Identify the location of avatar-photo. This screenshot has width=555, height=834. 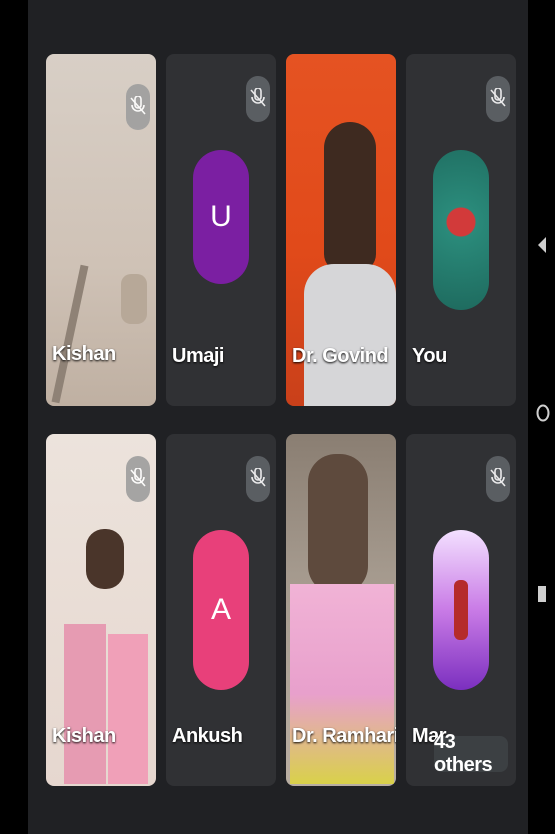
(461, 610).